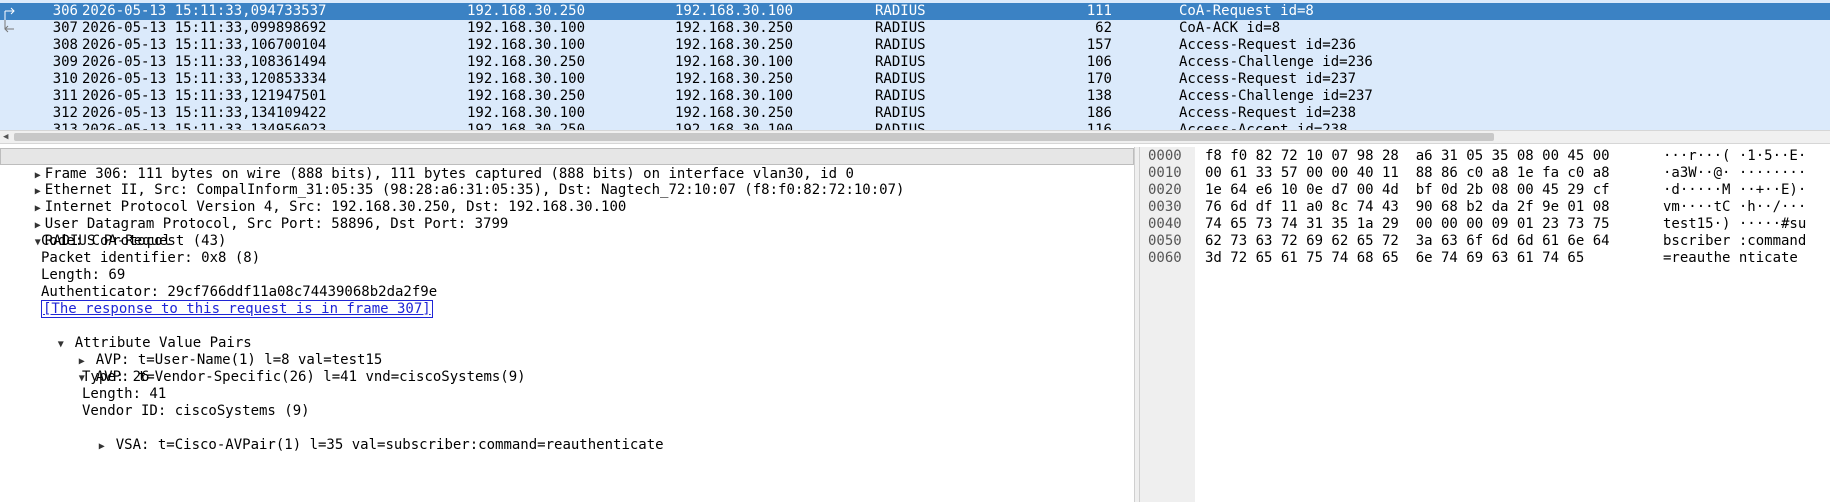 Image resolution: width=1830 pixels, height=502 pixels. I want to click on tree-item-label: Length: 69, so click(83, 275).